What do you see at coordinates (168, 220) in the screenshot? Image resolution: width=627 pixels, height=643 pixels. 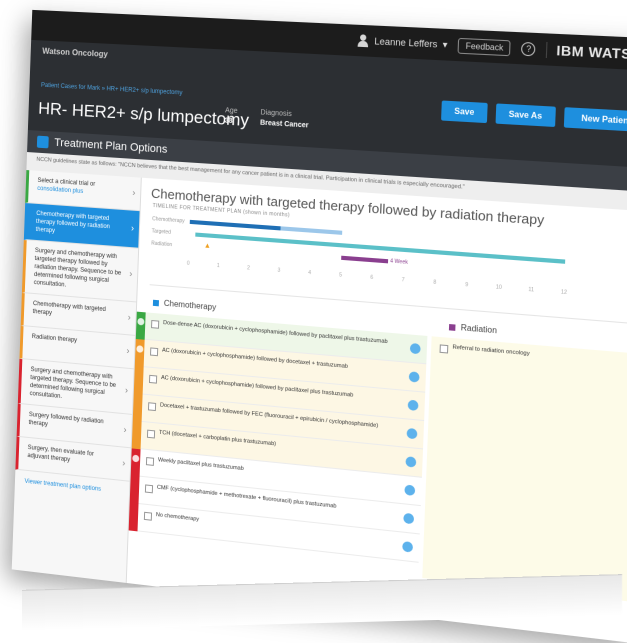 I see `timeline-row-label: Chemotherapy` at bounding box center [168, 220].